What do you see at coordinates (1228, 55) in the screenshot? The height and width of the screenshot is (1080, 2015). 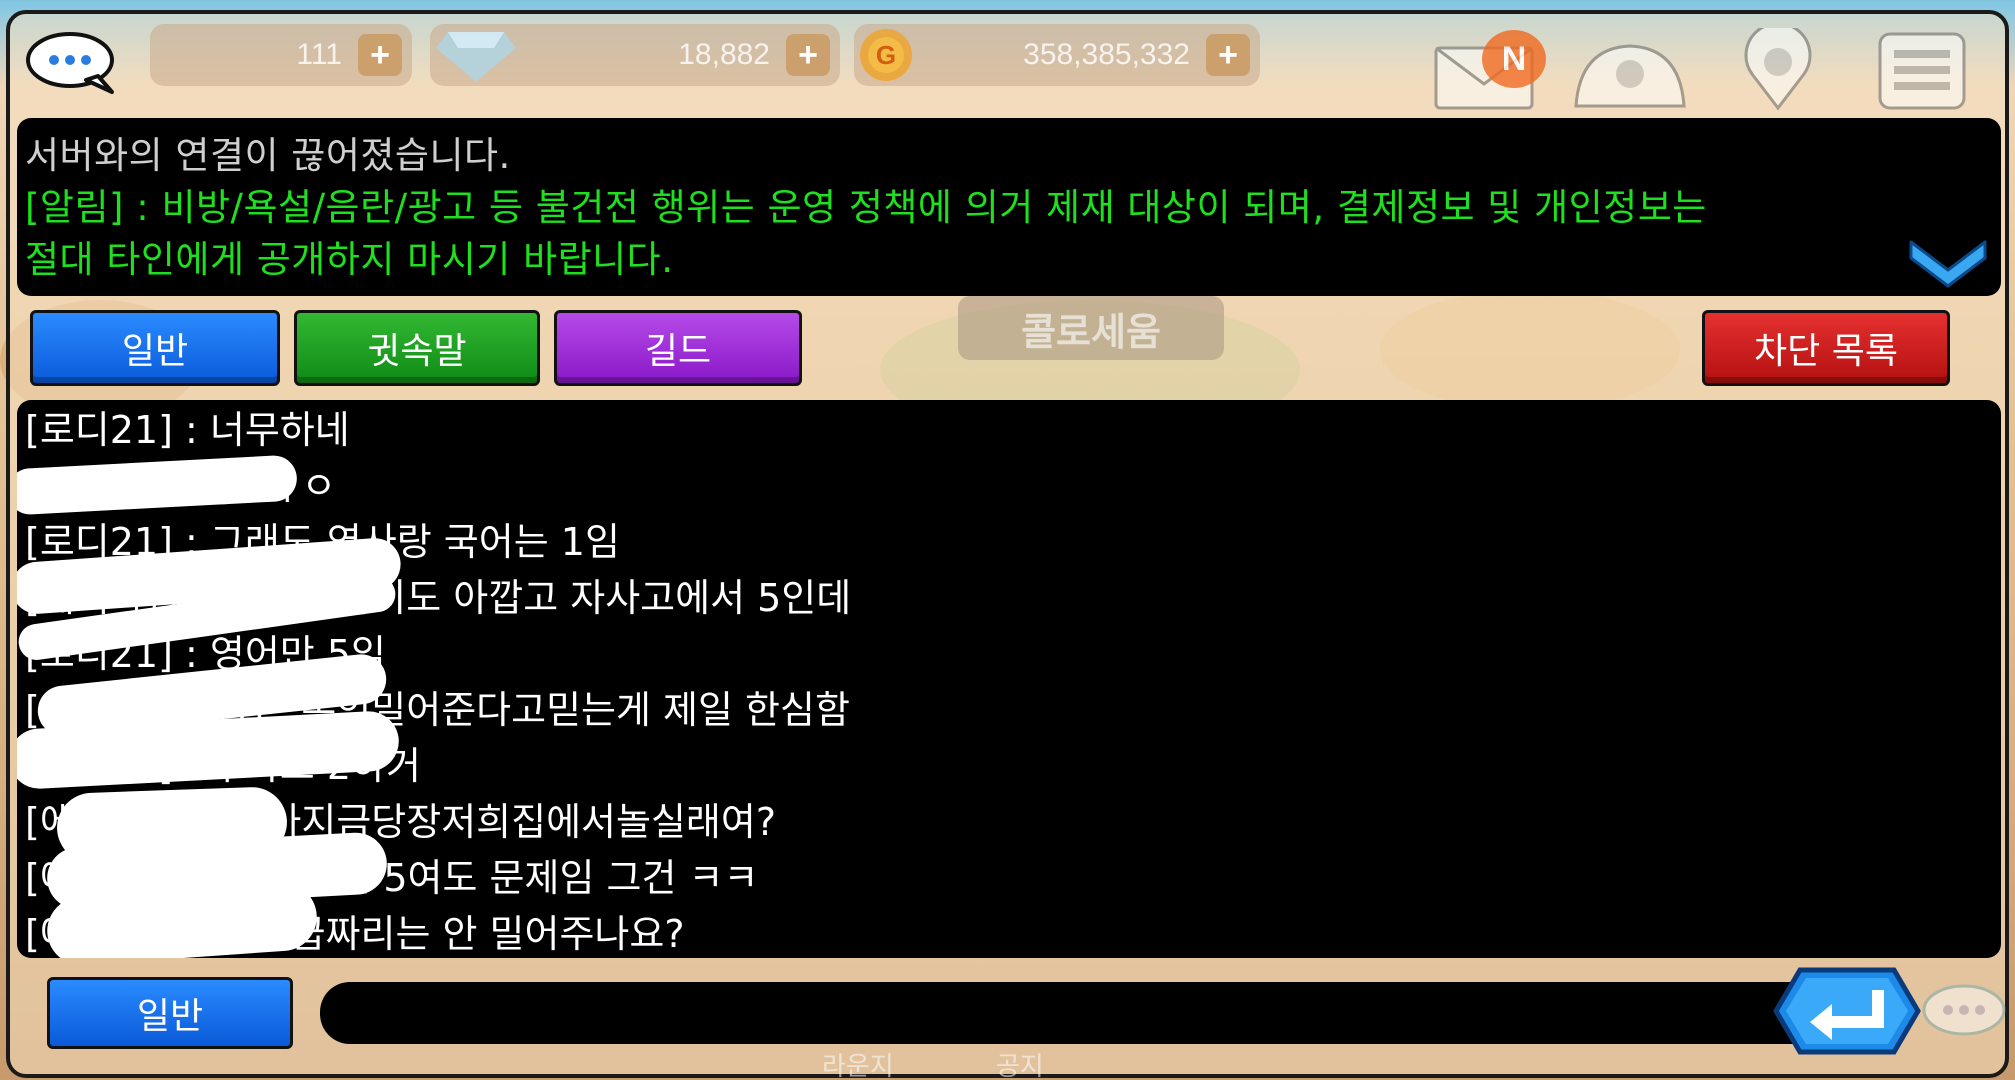 I see `add-gold-button: +` at bounding box center [1228, 55].